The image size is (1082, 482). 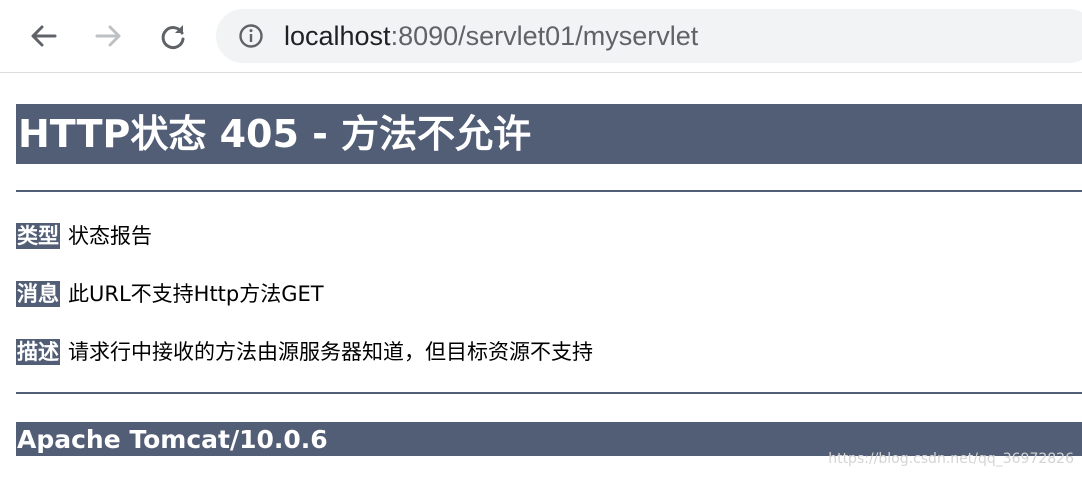 I want to click on arrow-right-icon, so click(x=108, y=36).